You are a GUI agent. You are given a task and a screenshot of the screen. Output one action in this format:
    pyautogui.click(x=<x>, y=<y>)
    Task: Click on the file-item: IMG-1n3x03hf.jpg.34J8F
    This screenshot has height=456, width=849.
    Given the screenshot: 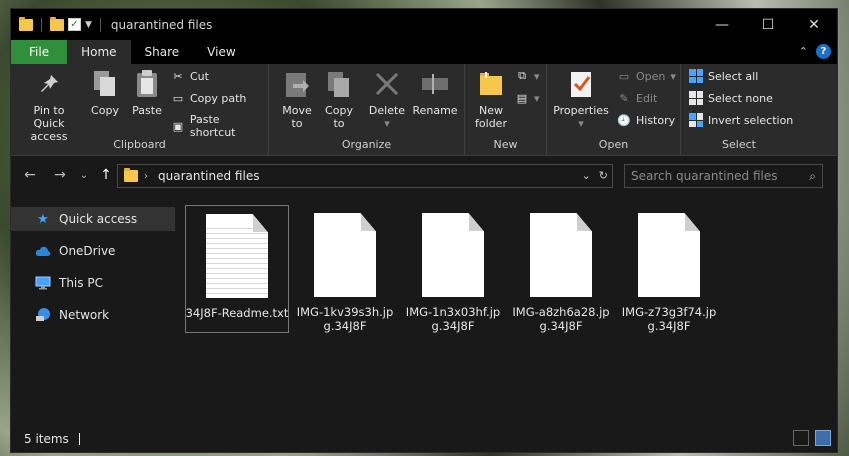 What is the action you would take?
    pyautogui.click(x=453, y=269)
    